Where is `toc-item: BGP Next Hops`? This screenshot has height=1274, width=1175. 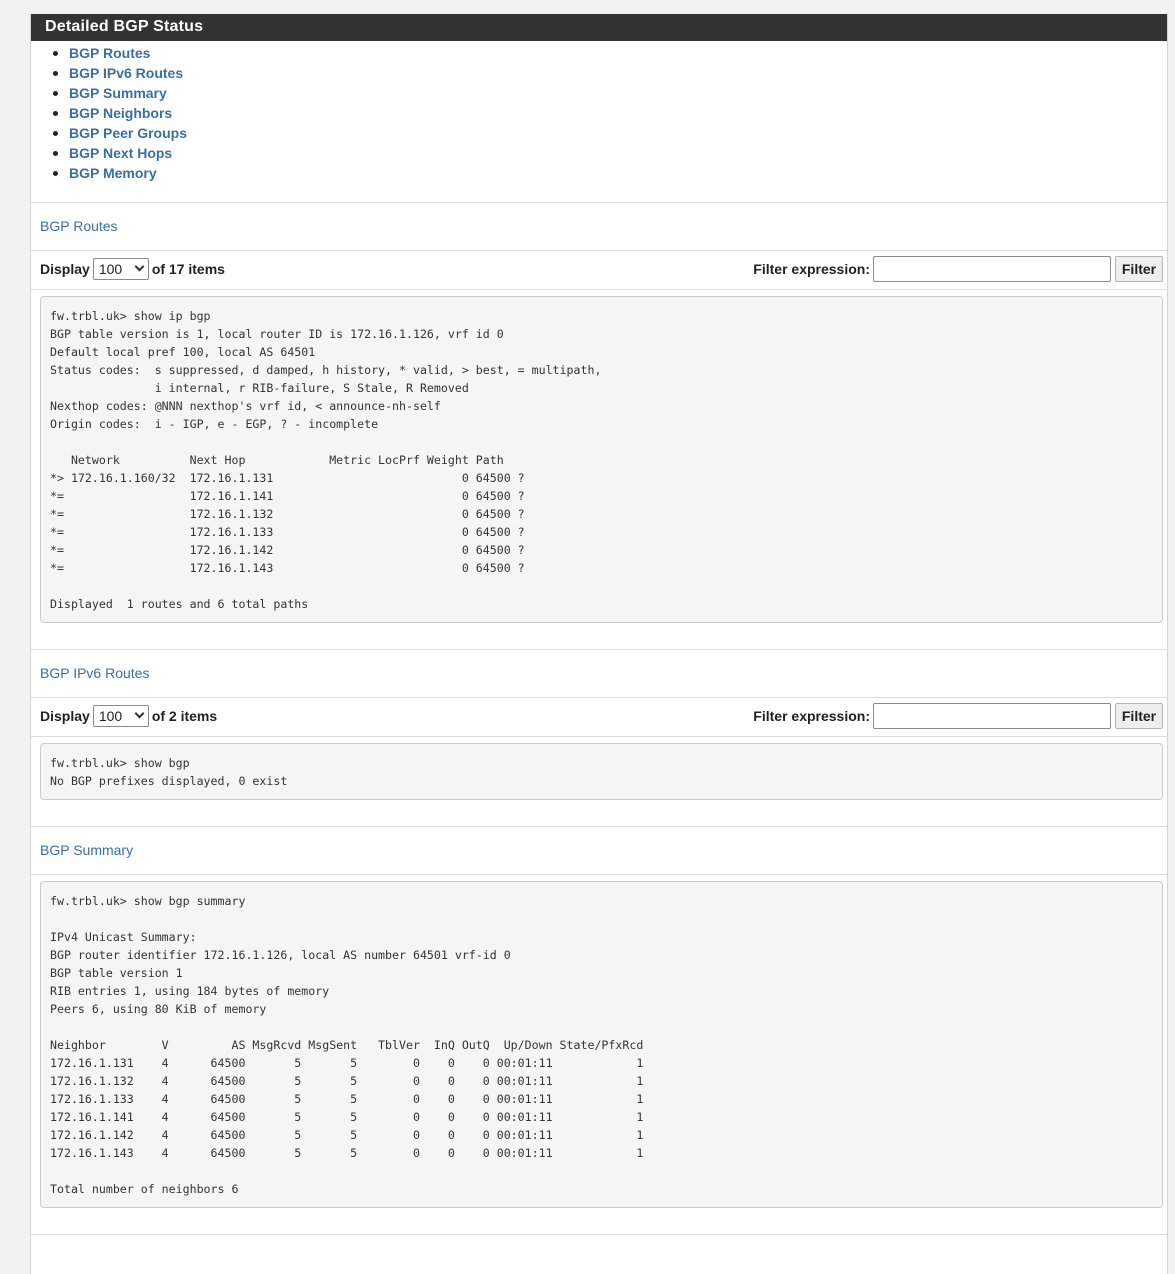 toc-item: BGP Next Hops is located at coordinates (610, 153).